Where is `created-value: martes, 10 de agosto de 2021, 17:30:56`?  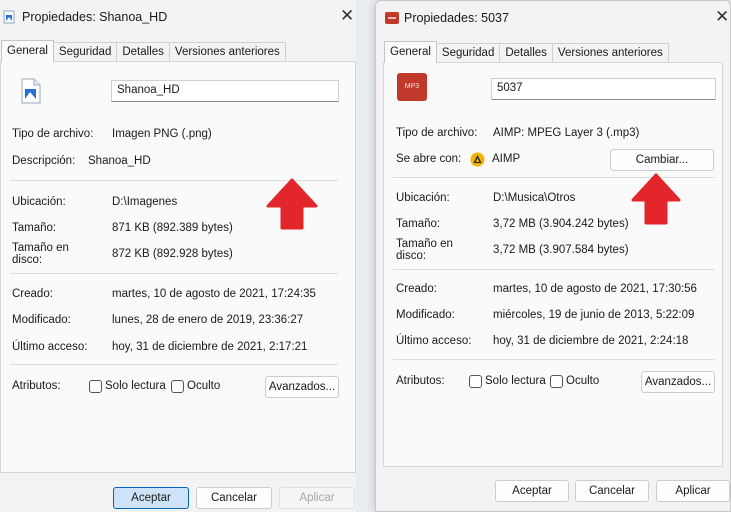 created-value: martes, 10 de agosto de 2021, 17:30:56 is located at coordinates (595, 289).